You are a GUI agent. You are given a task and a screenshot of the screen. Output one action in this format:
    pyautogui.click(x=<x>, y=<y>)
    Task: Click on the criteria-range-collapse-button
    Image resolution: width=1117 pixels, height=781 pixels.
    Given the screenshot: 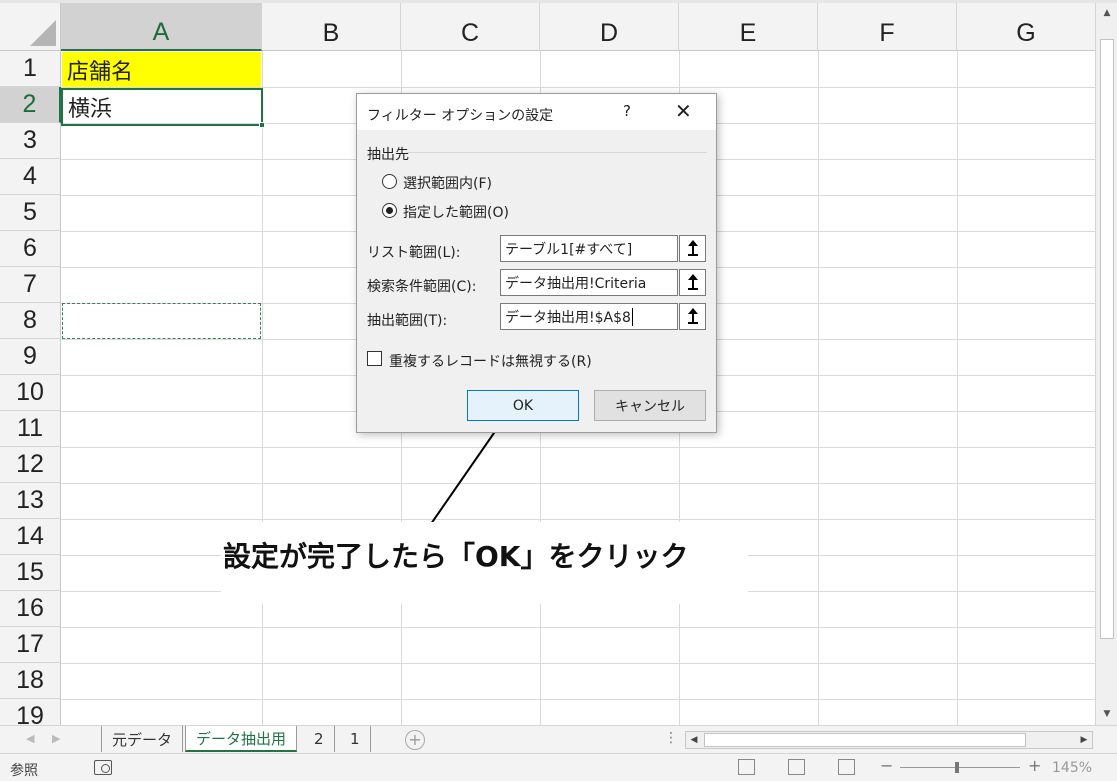 What is the action you would take?
    pyautogui.click(x=692, y=282)
    